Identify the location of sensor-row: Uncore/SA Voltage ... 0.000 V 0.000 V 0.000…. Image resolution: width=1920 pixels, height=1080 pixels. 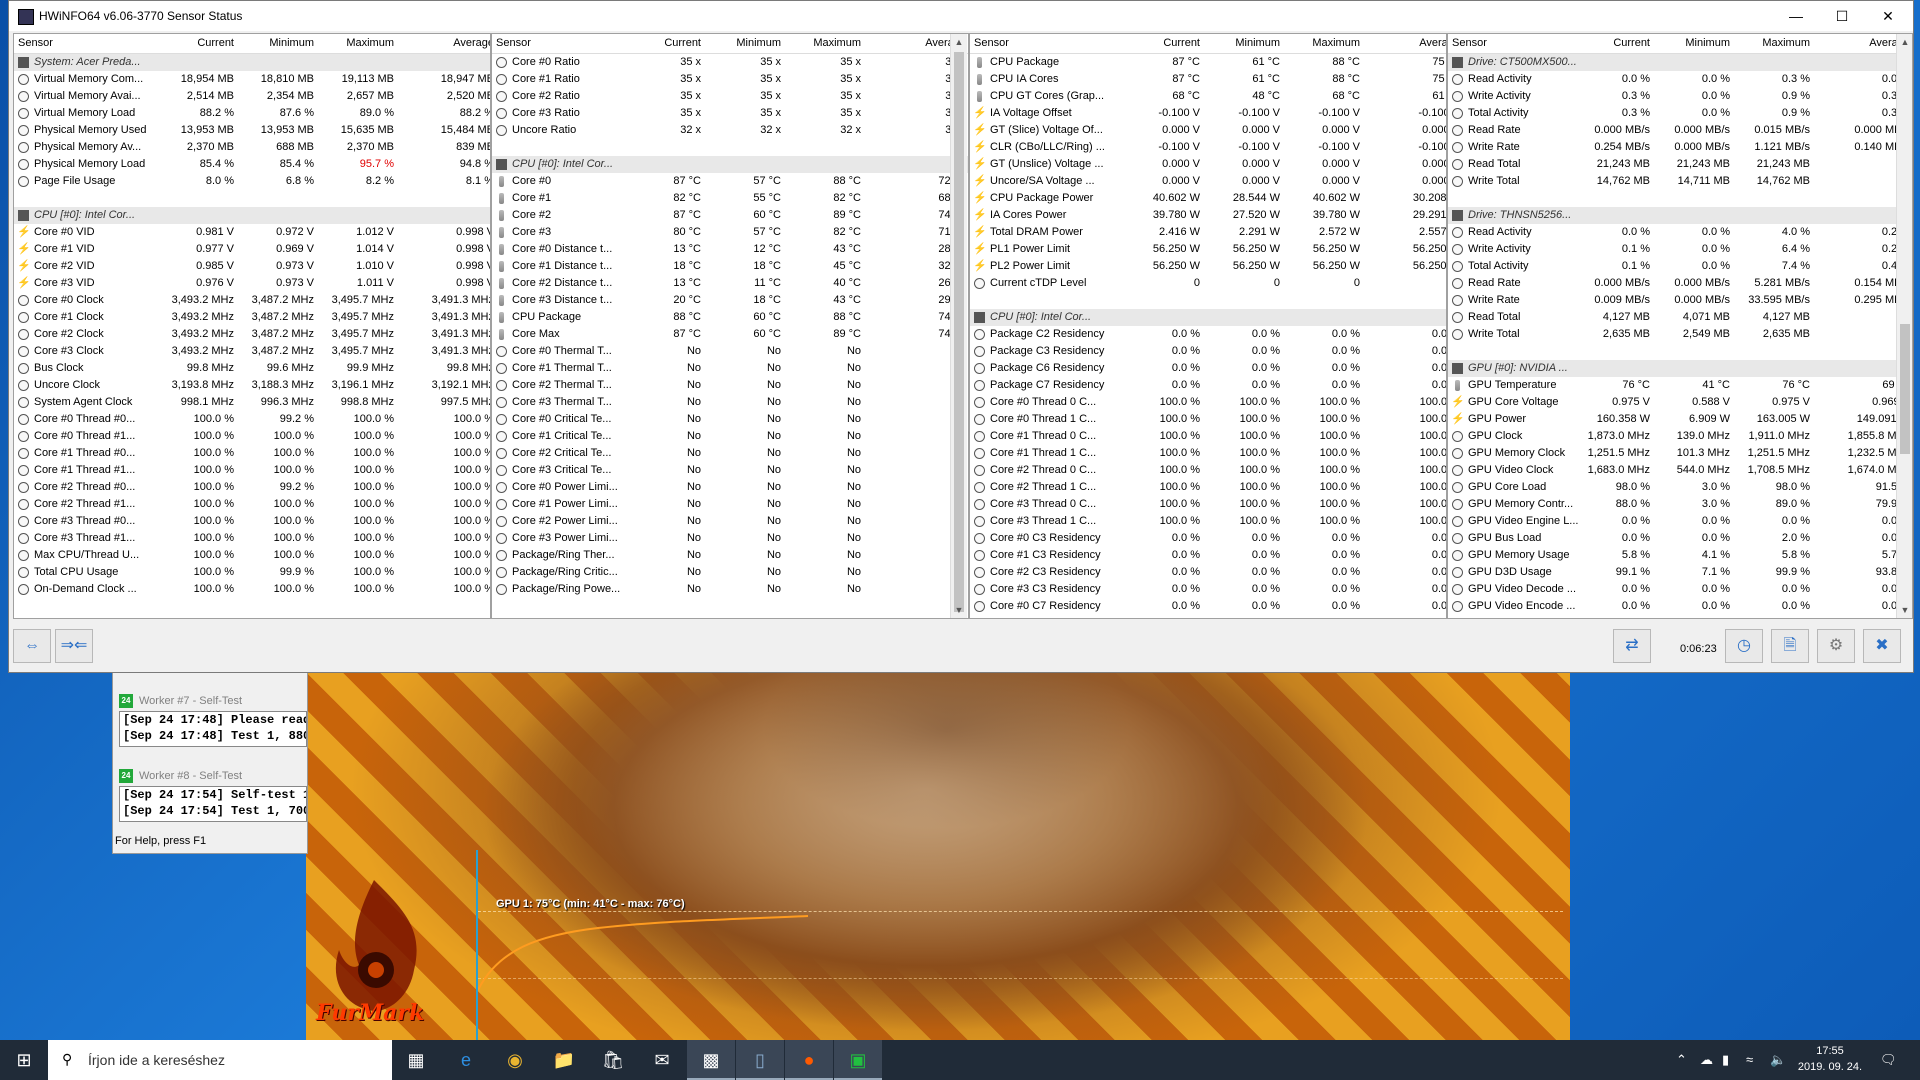
(1208, 181).